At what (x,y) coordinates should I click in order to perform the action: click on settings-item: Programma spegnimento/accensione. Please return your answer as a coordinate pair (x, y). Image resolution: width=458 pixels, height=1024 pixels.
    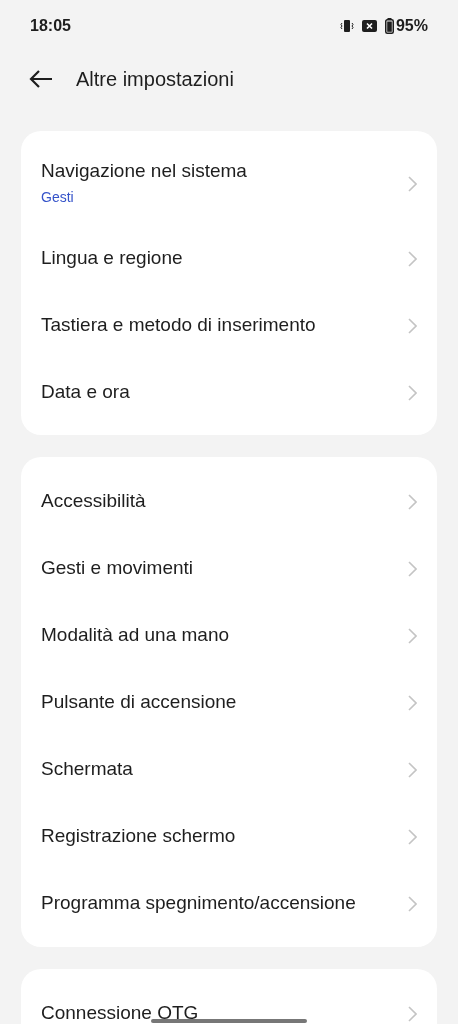
    Looking at the image, I should click on (229, 903).